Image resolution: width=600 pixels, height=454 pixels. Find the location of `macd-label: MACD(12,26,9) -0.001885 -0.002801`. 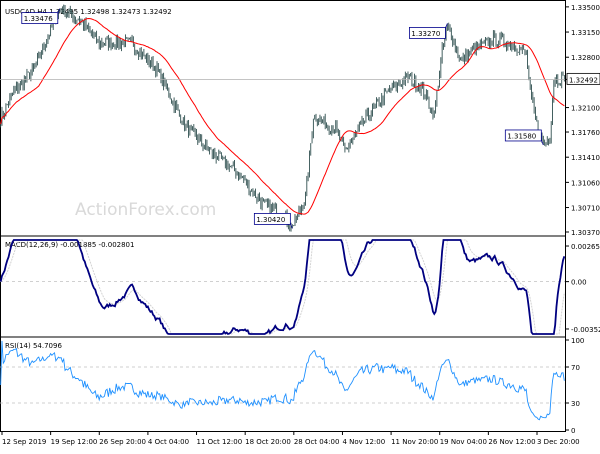

macd-label: MACD(12,26,9) -0.001885 -0.002801 is located at coordinates (69, 245).